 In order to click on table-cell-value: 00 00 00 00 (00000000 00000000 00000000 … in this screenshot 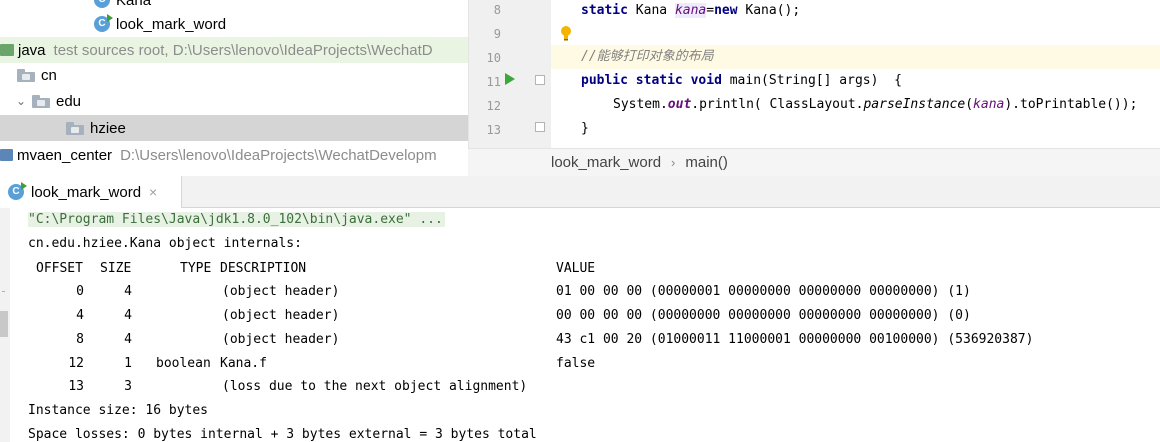, I will do `click(763, 315)`.